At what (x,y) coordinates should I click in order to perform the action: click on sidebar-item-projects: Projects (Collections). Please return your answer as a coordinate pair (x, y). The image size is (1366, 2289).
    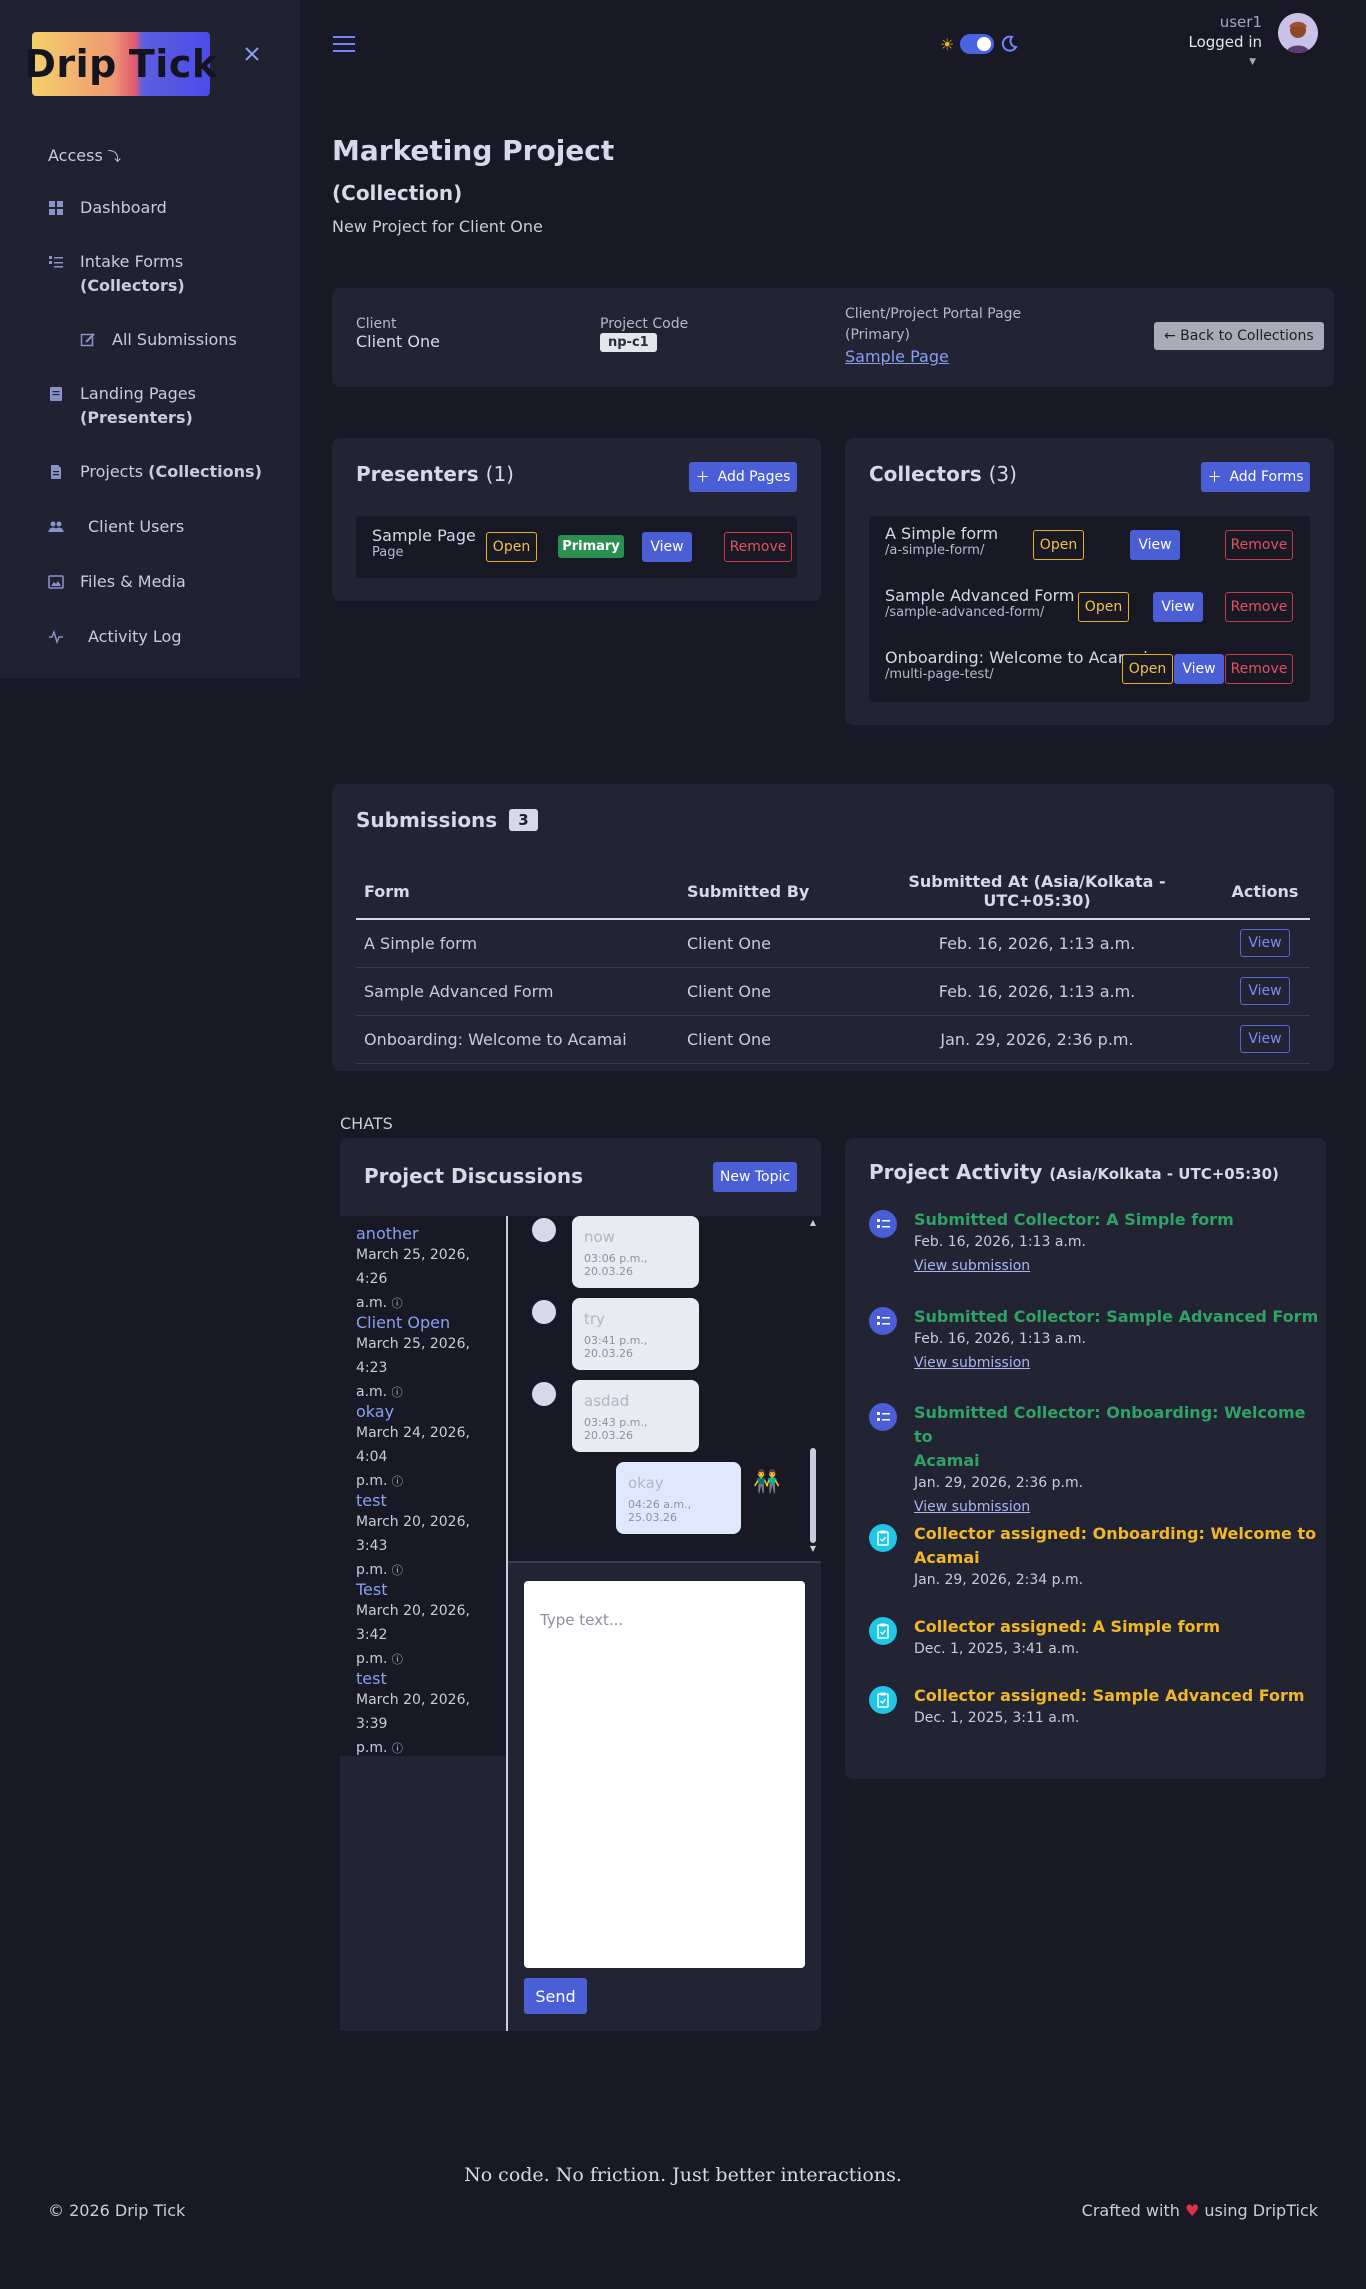
    Looking at the image, I should click on (155, 472).